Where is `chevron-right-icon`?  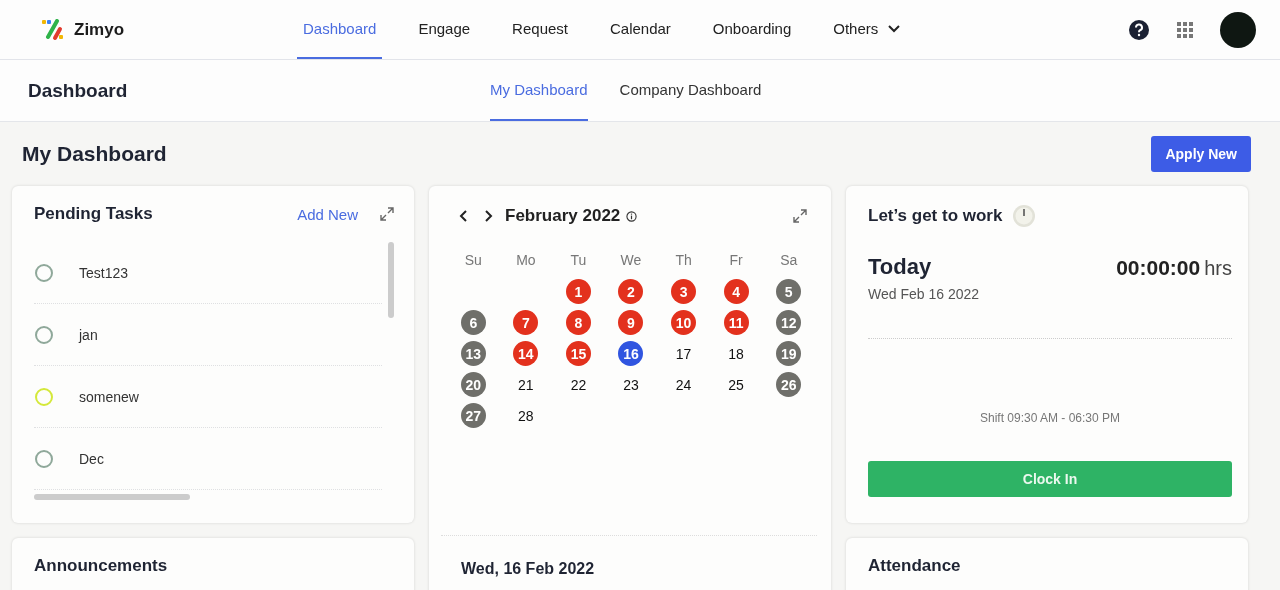
chevron-right-icon is located at coordinates (488, 216).